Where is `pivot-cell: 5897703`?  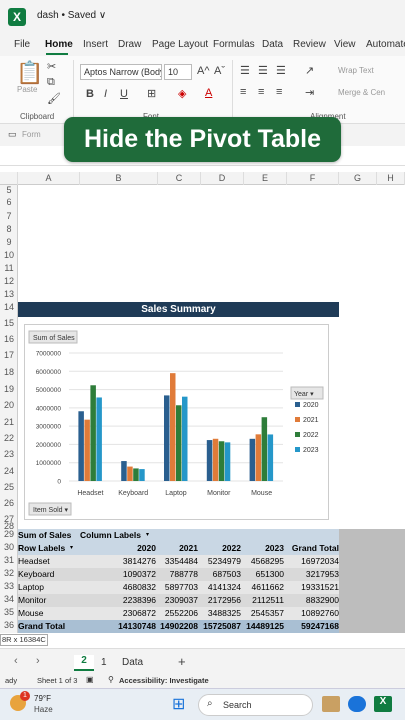 pivot-cell: 5897703 is located at coordinates (178, 587).